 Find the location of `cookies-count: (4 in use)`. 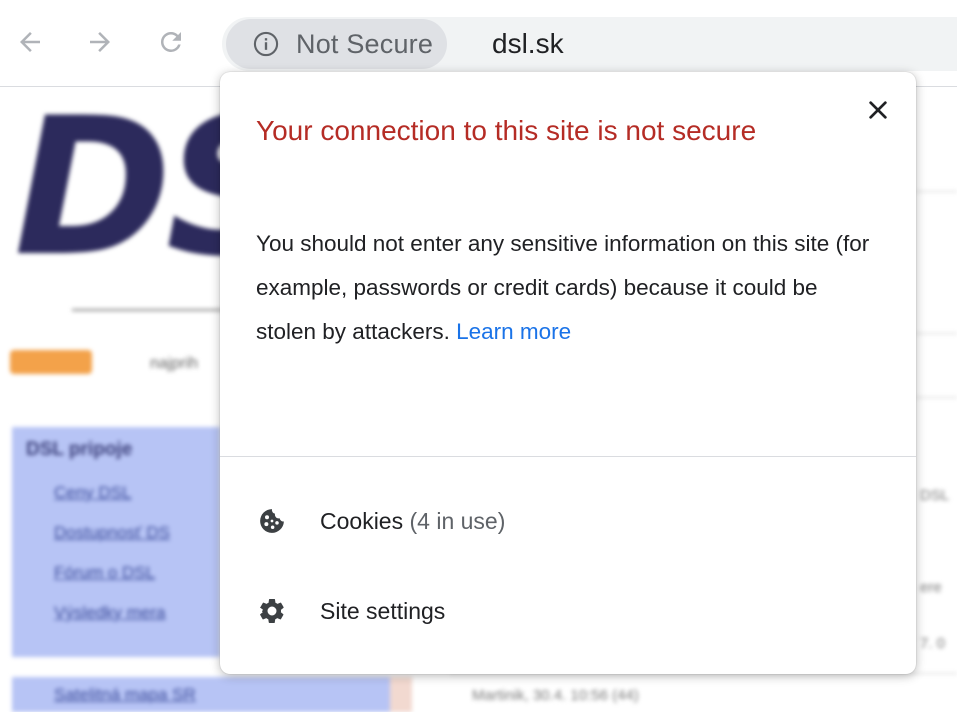

cookies-count: (4 in use) is located at coordinates (457, 520).